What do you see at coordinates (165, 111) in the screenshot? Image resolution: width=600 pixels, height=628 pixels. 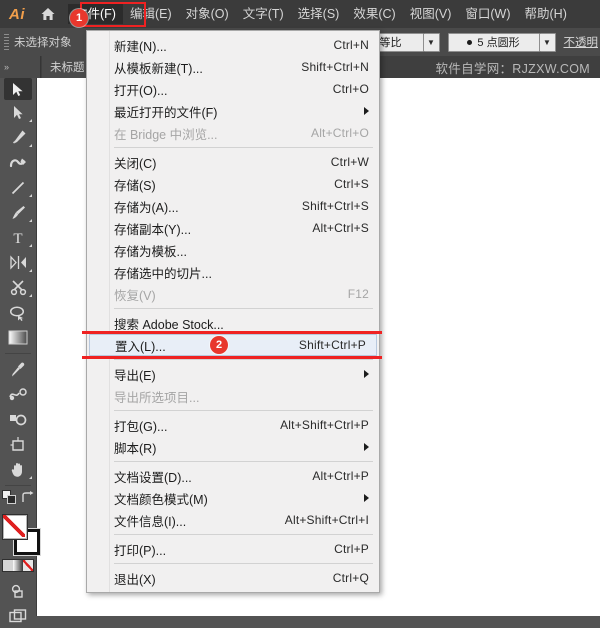 I see `menu-item-label: 最近打开的文件(F)` at bounding box center [165, 111].